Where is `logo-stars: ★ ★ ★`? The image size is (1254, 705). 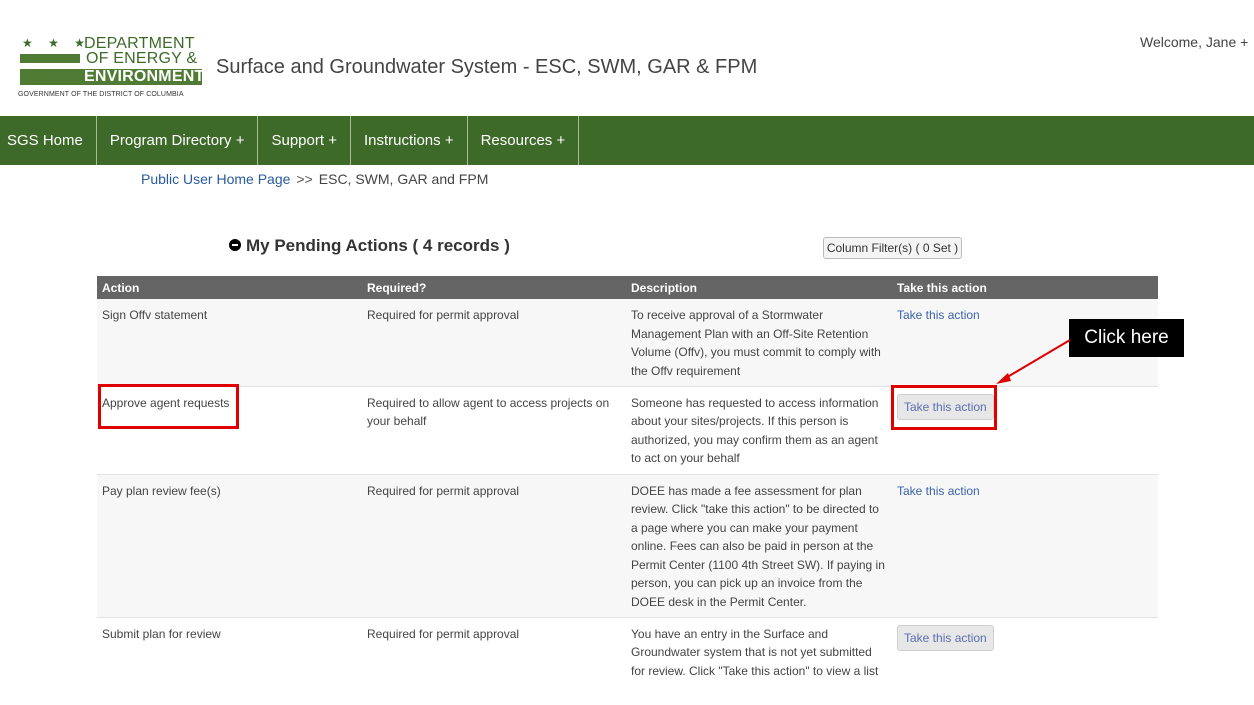 logo-stars: ★ ★ ★ is located at coordinates (56, 43).